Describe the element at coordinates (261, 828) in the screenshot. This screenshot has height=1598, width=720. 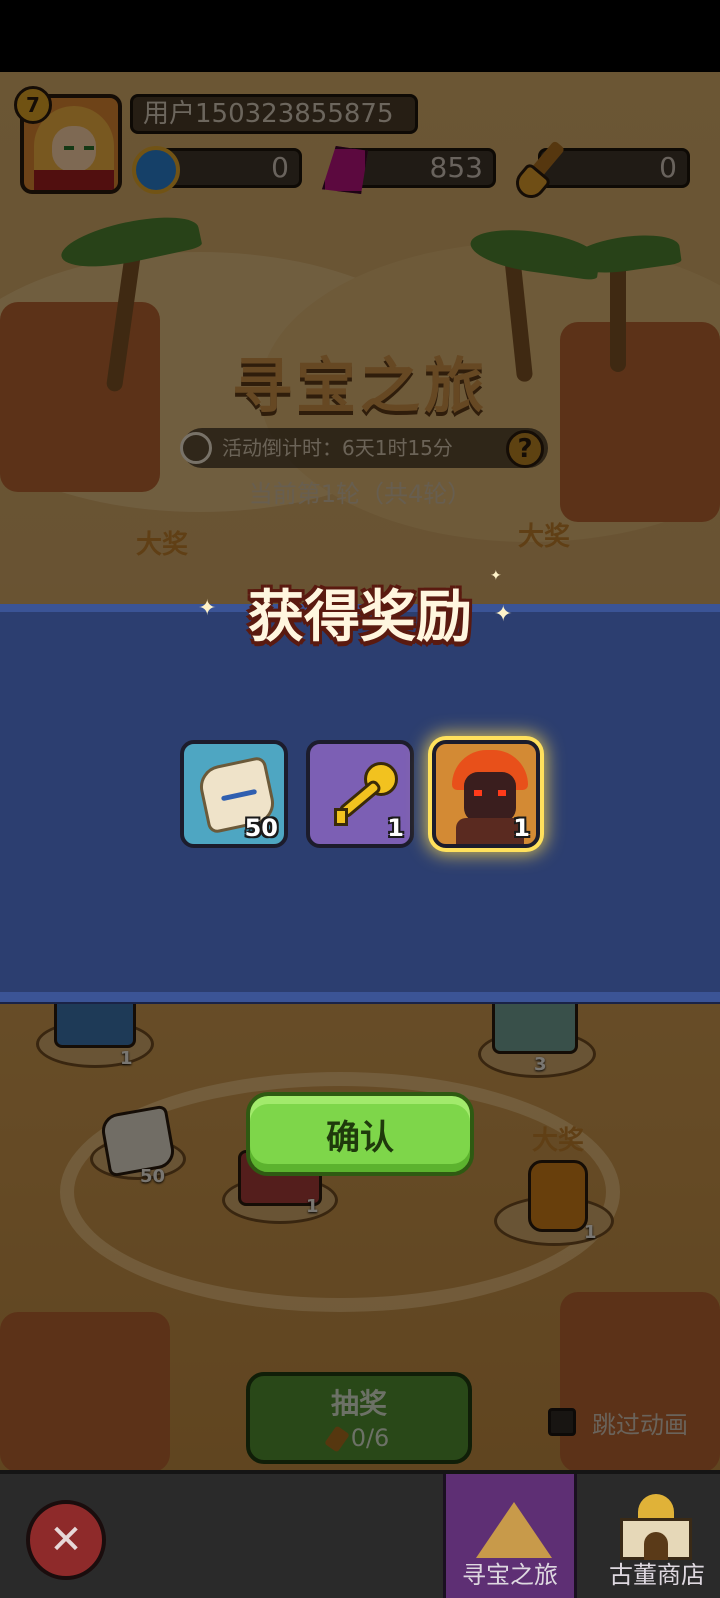
I see `reward-count: 50` at that location.